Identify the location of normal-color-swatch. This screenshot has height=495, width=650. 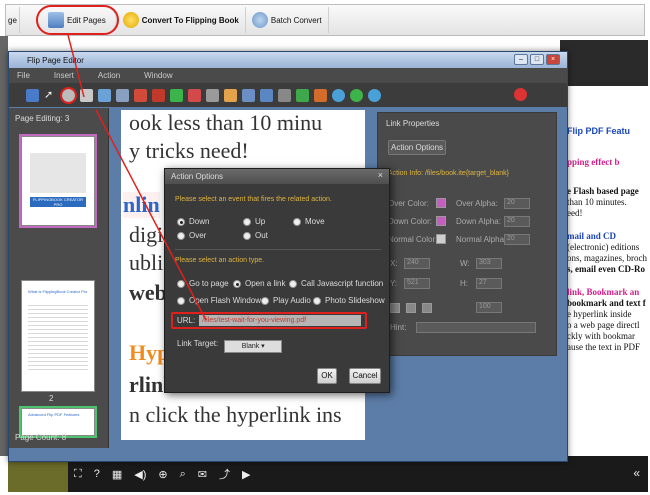
(441, 239).